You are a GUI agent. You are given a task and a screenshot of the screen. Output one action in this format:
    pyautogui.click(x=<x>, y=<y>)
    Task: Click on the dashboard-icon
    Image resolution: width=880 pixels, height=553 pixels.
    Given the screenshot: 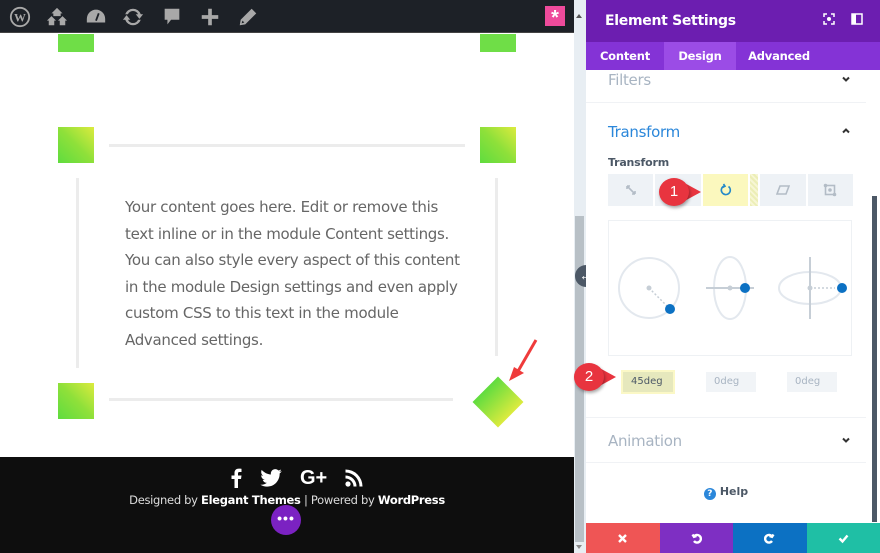 What is the action you would take?
    pyautogui.click(x=96, y=17)
    